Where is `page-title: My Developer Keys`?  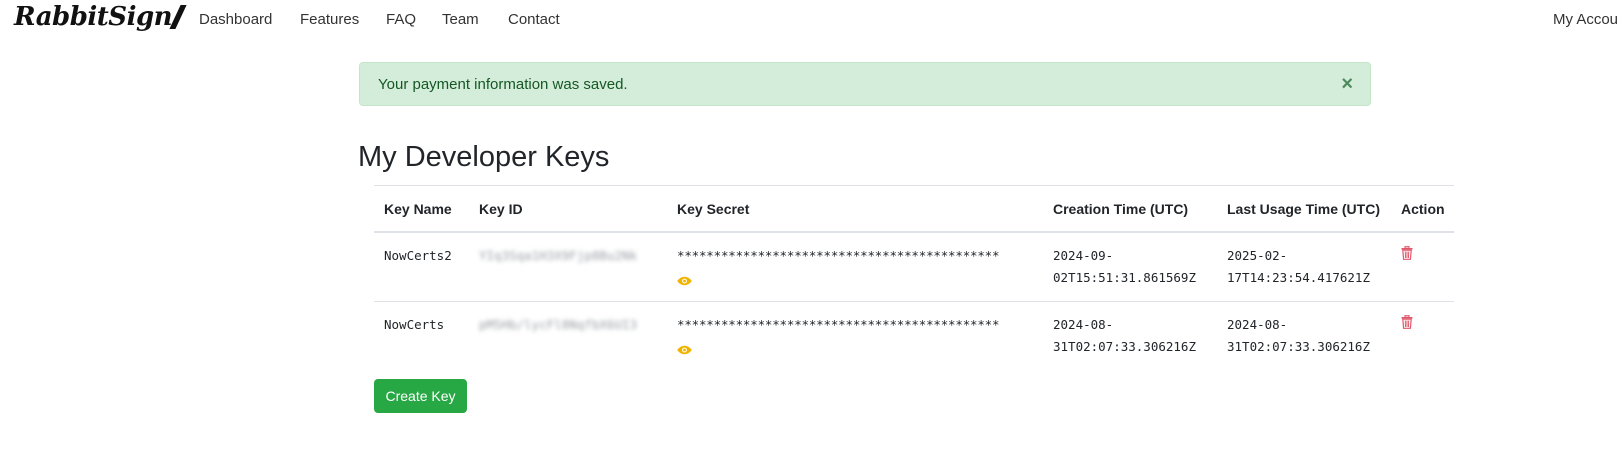
page-title: My Developer Keys is located at coordinates (484, 157).